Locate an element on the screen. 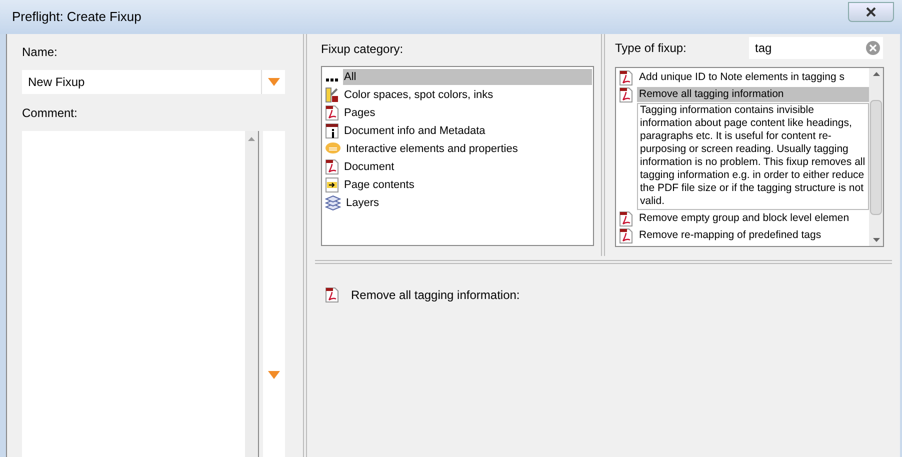  clear-icon is located at coordinates (873, 48).